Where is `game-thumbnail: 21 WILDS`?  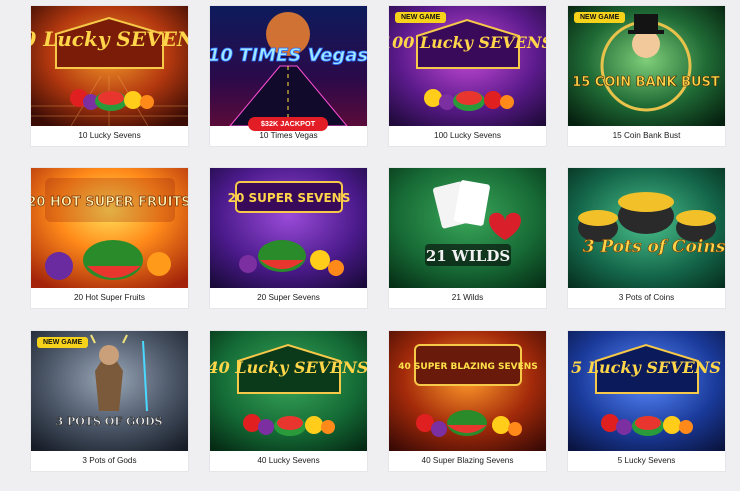
game-thumbnail: 21 WILDS is located at coordinates (467, 228).